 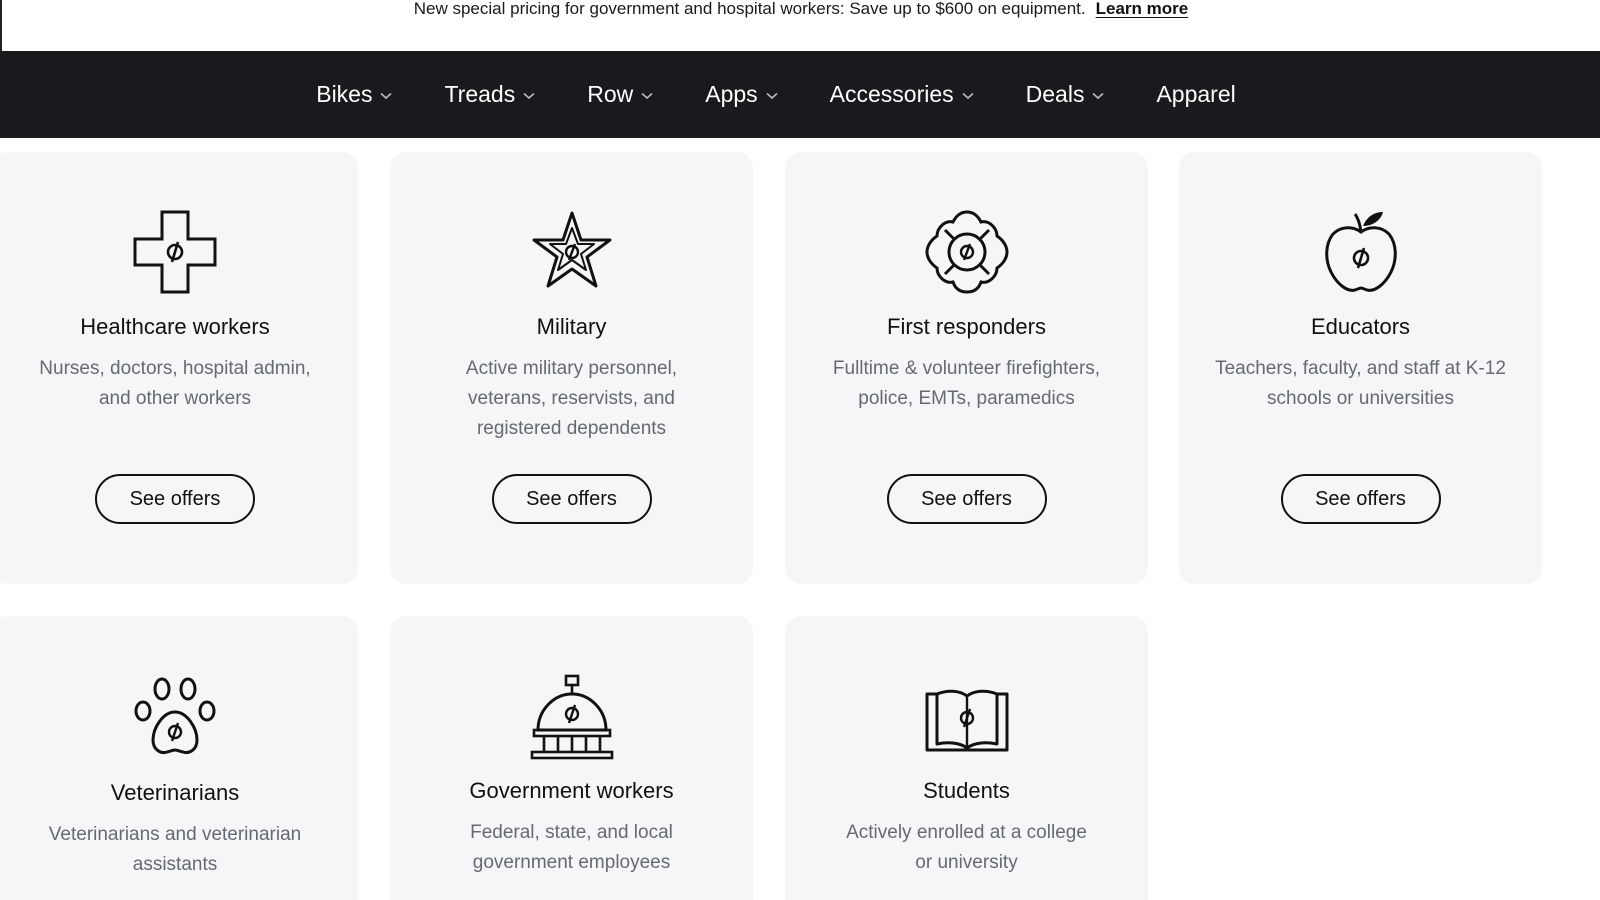 I want to click on card-title: Government workers, so click(x=571, y=790).